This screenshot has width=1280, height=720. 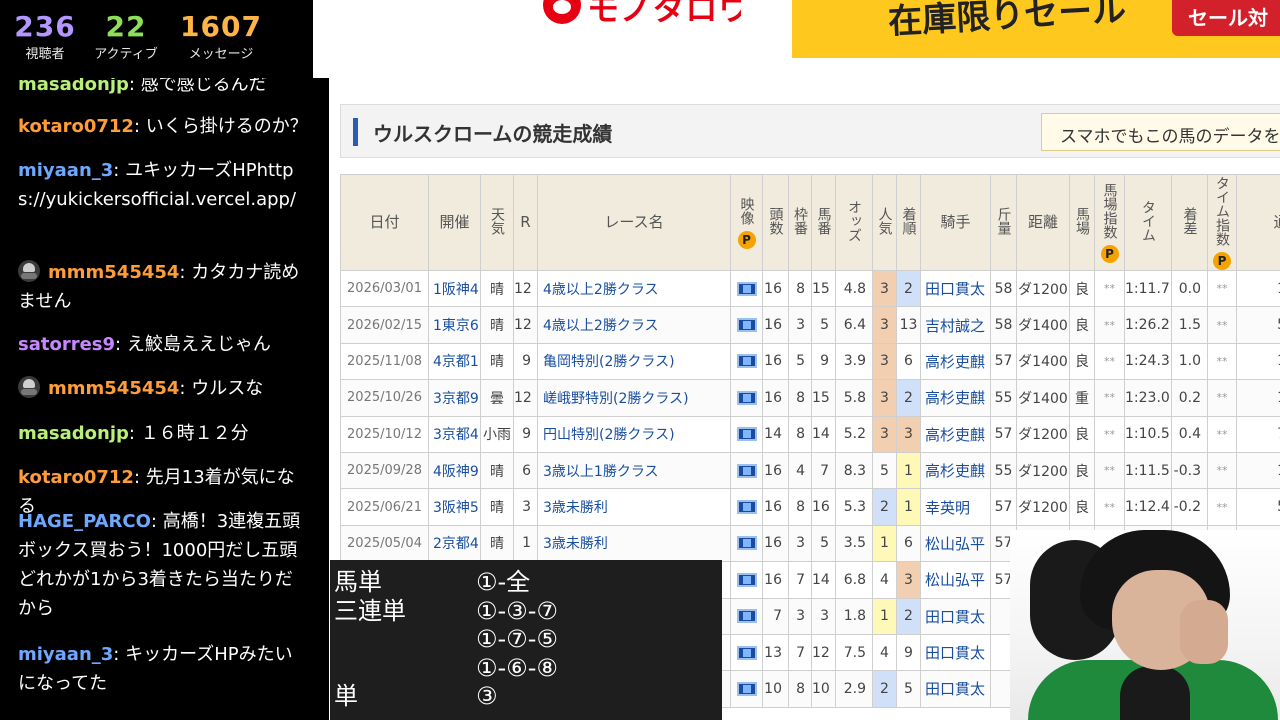 I want to click on chat-message: masadonjp: １６時１２分, so click(x=163, y=433).